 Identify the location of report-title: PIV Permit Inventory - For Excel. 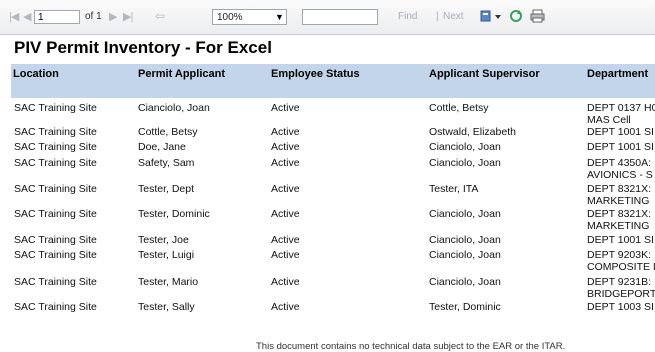
(143, 47).